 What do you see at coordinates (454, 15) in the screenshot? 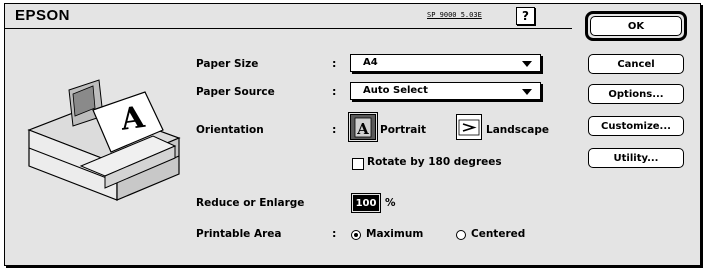
I see `driver-version: SP 9000 5.03E` at bounding box center [454, 15].